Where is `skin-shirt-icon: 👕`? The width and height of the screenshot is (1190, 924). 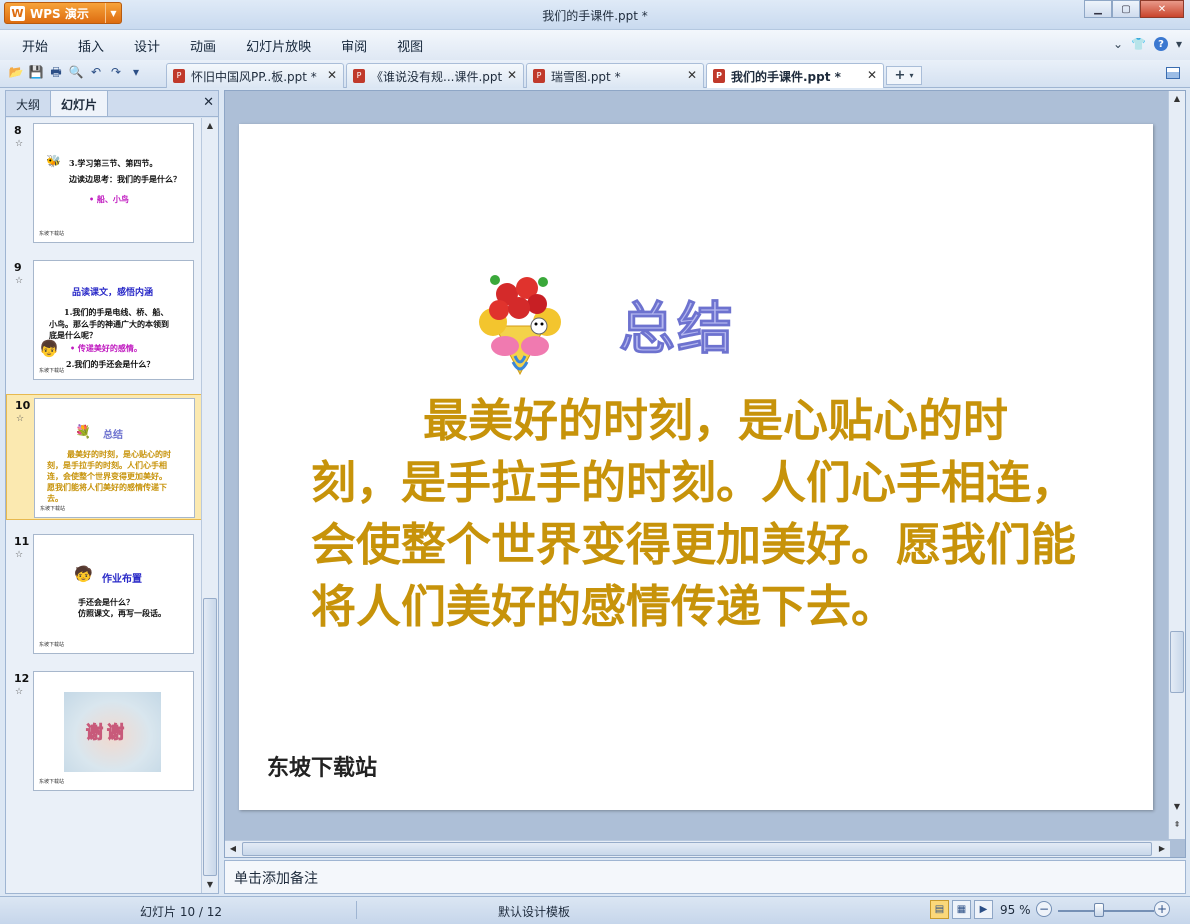
skin-shirt-icon: 👕 is located at coordinates (1138, 44).